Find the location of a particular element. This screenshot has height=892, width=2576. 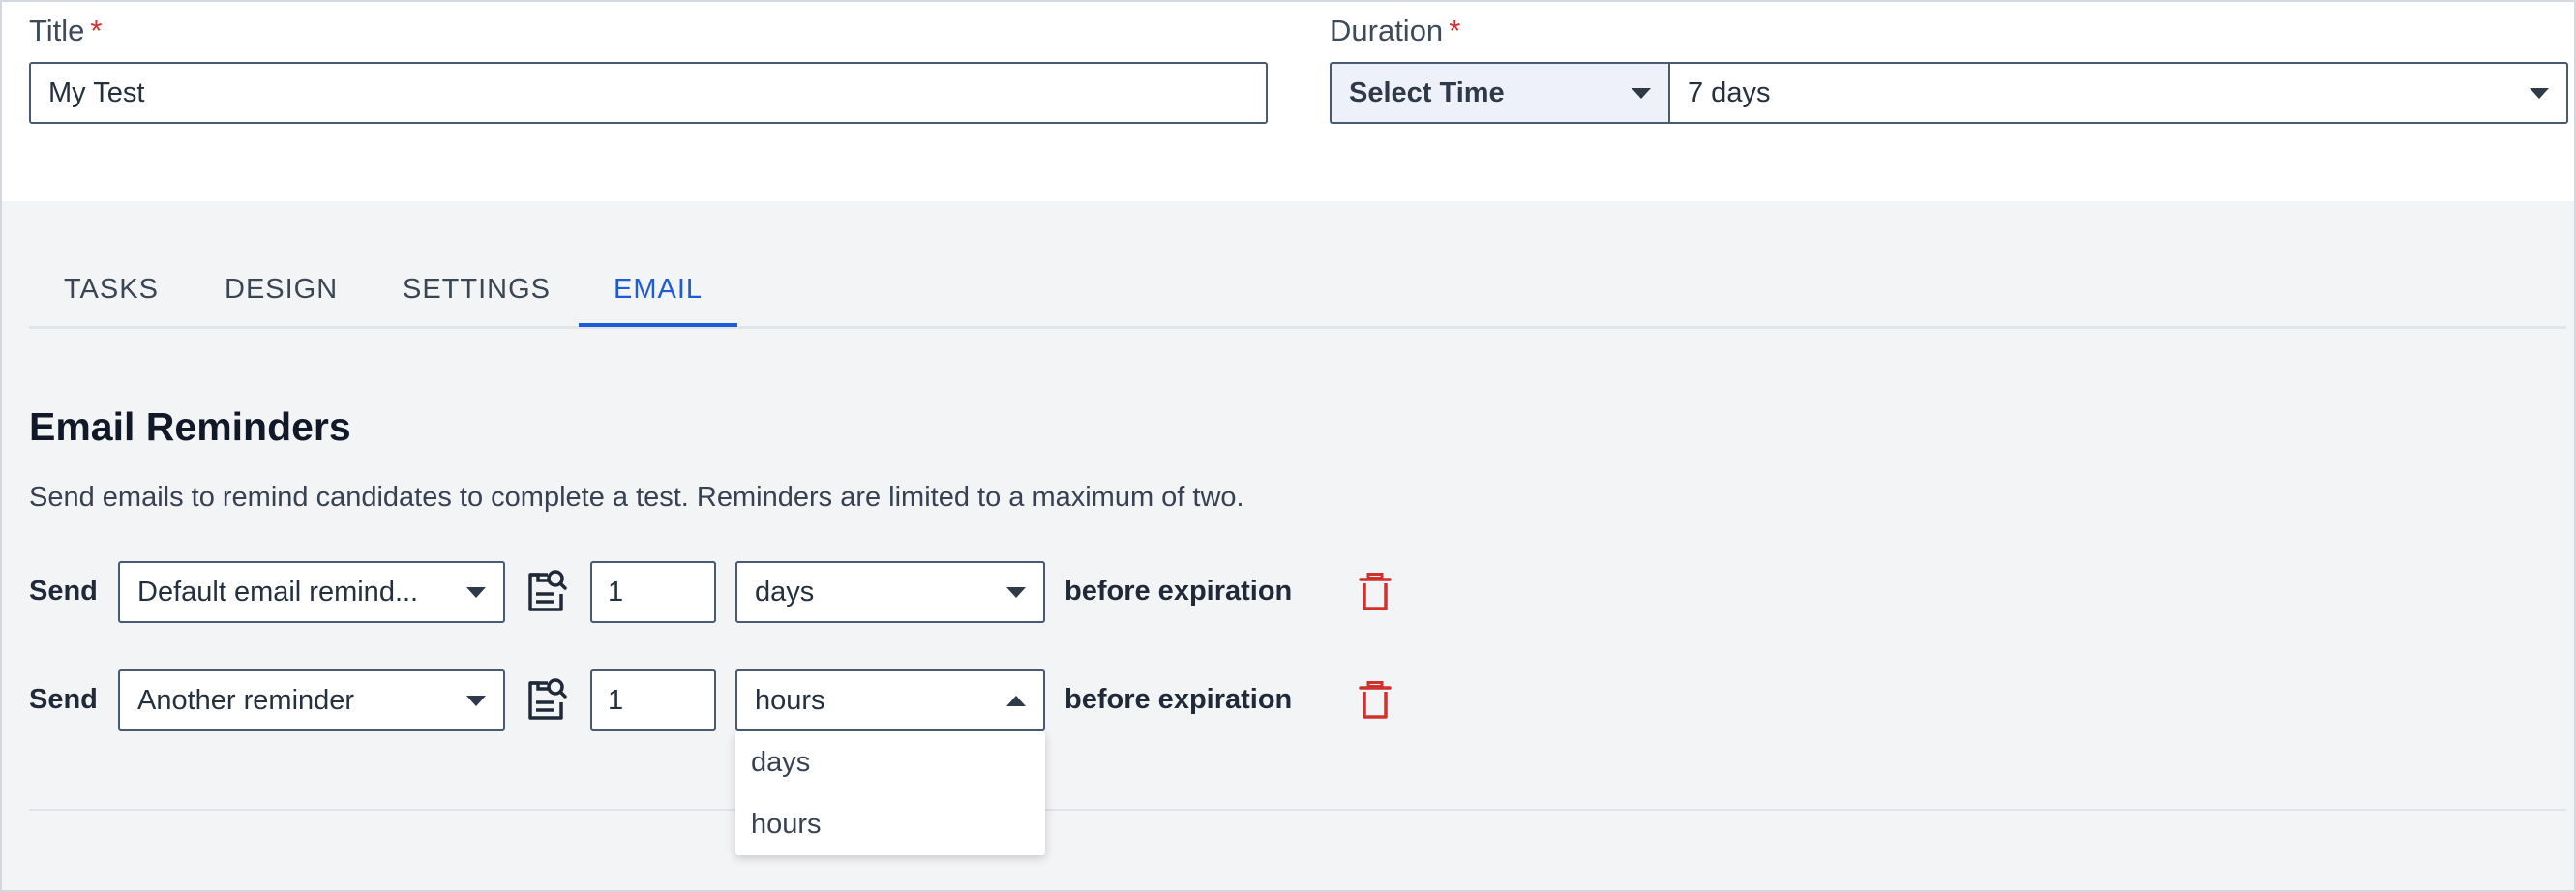

duration-control: Select Time 7 days is located at coordinates (1949, 93).